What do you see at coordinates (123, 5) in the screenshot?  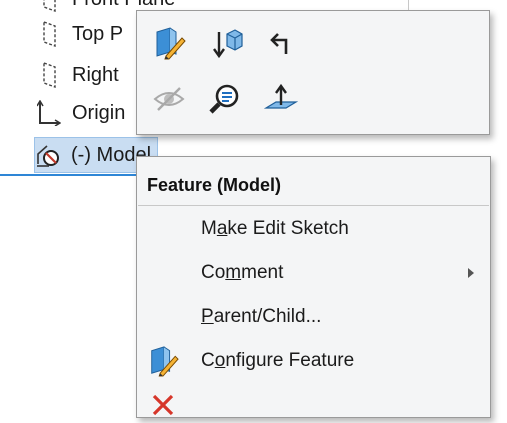 I see `tree-item-label: Front Plane` at bounding box center [123, 5].